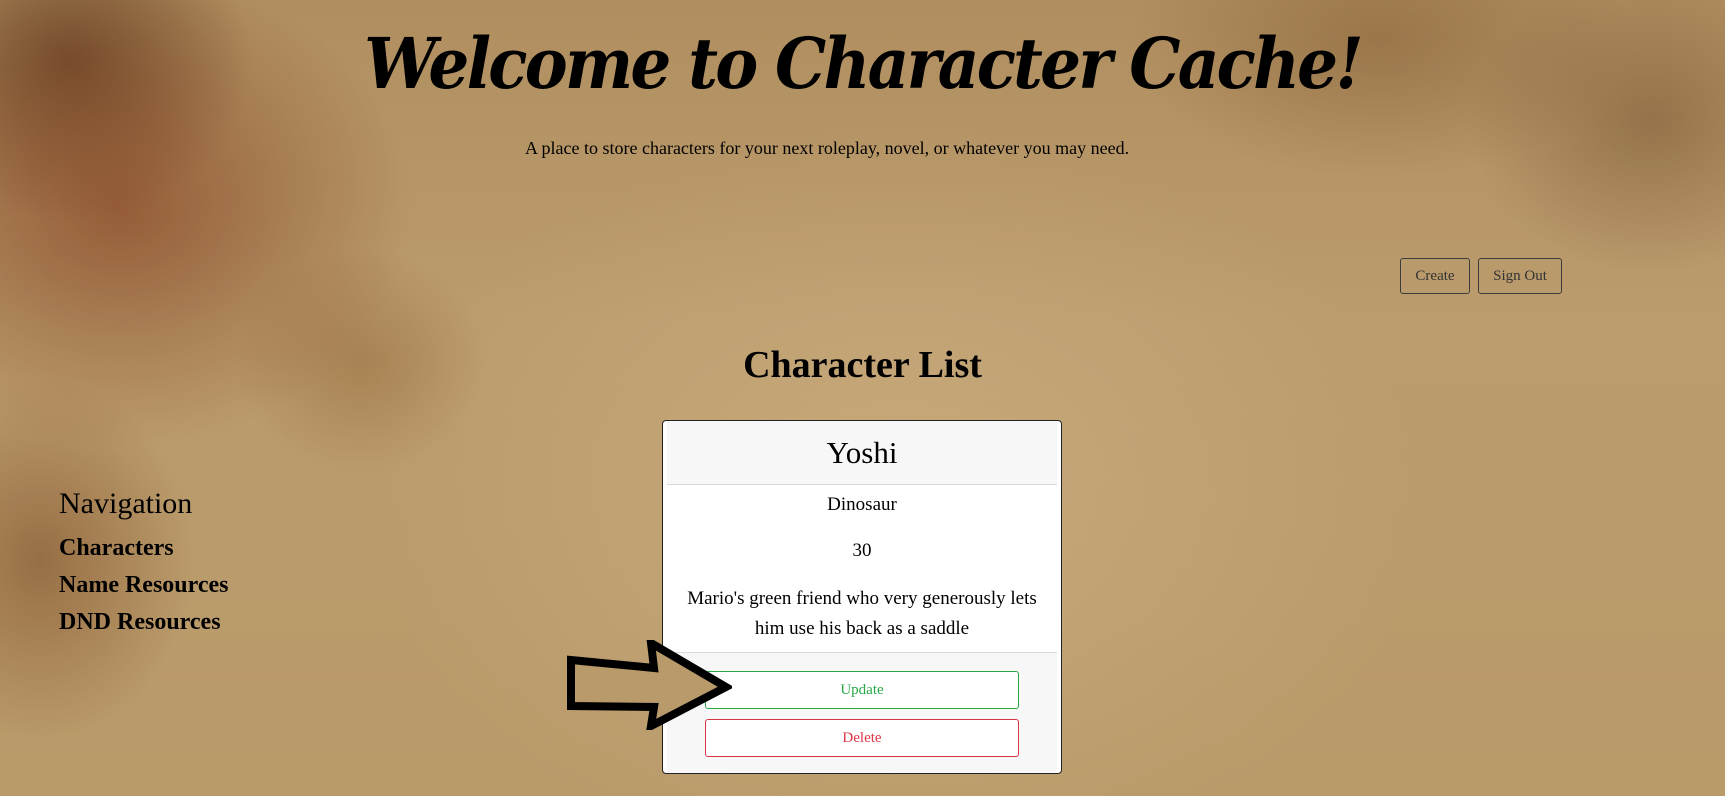  What do you see at coordinates (862, 365) in the screenshot?
I see `character-list-heading: Character List` at bounding box center [862, 365].